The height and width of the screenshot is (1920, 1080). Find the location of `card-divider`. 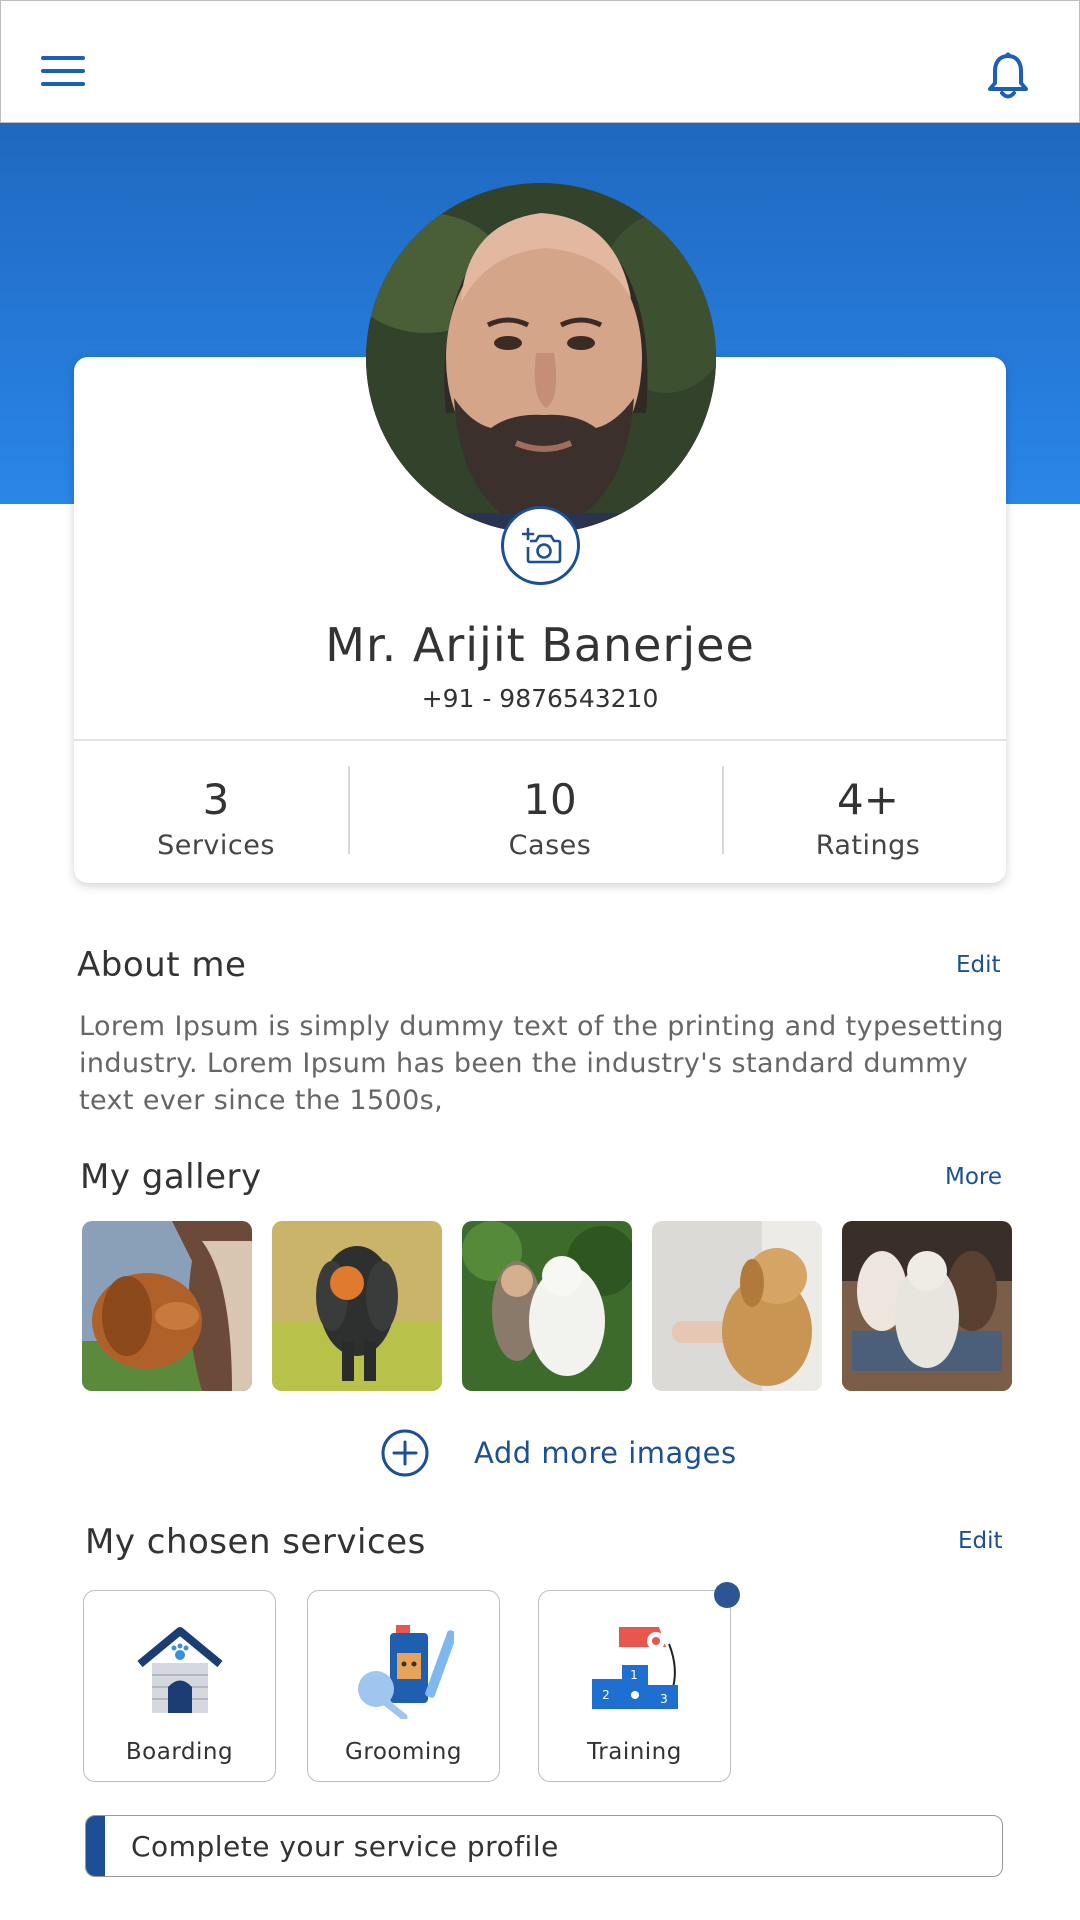

card-divider is located at coordinates (540, 740).